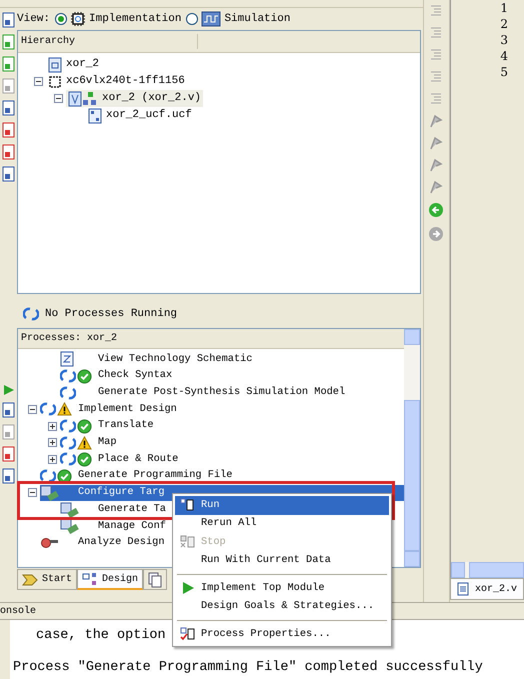 The width and height of the screenshot is (524, 679). I want to click on process-status: No Processes Running, so click(111, 314).